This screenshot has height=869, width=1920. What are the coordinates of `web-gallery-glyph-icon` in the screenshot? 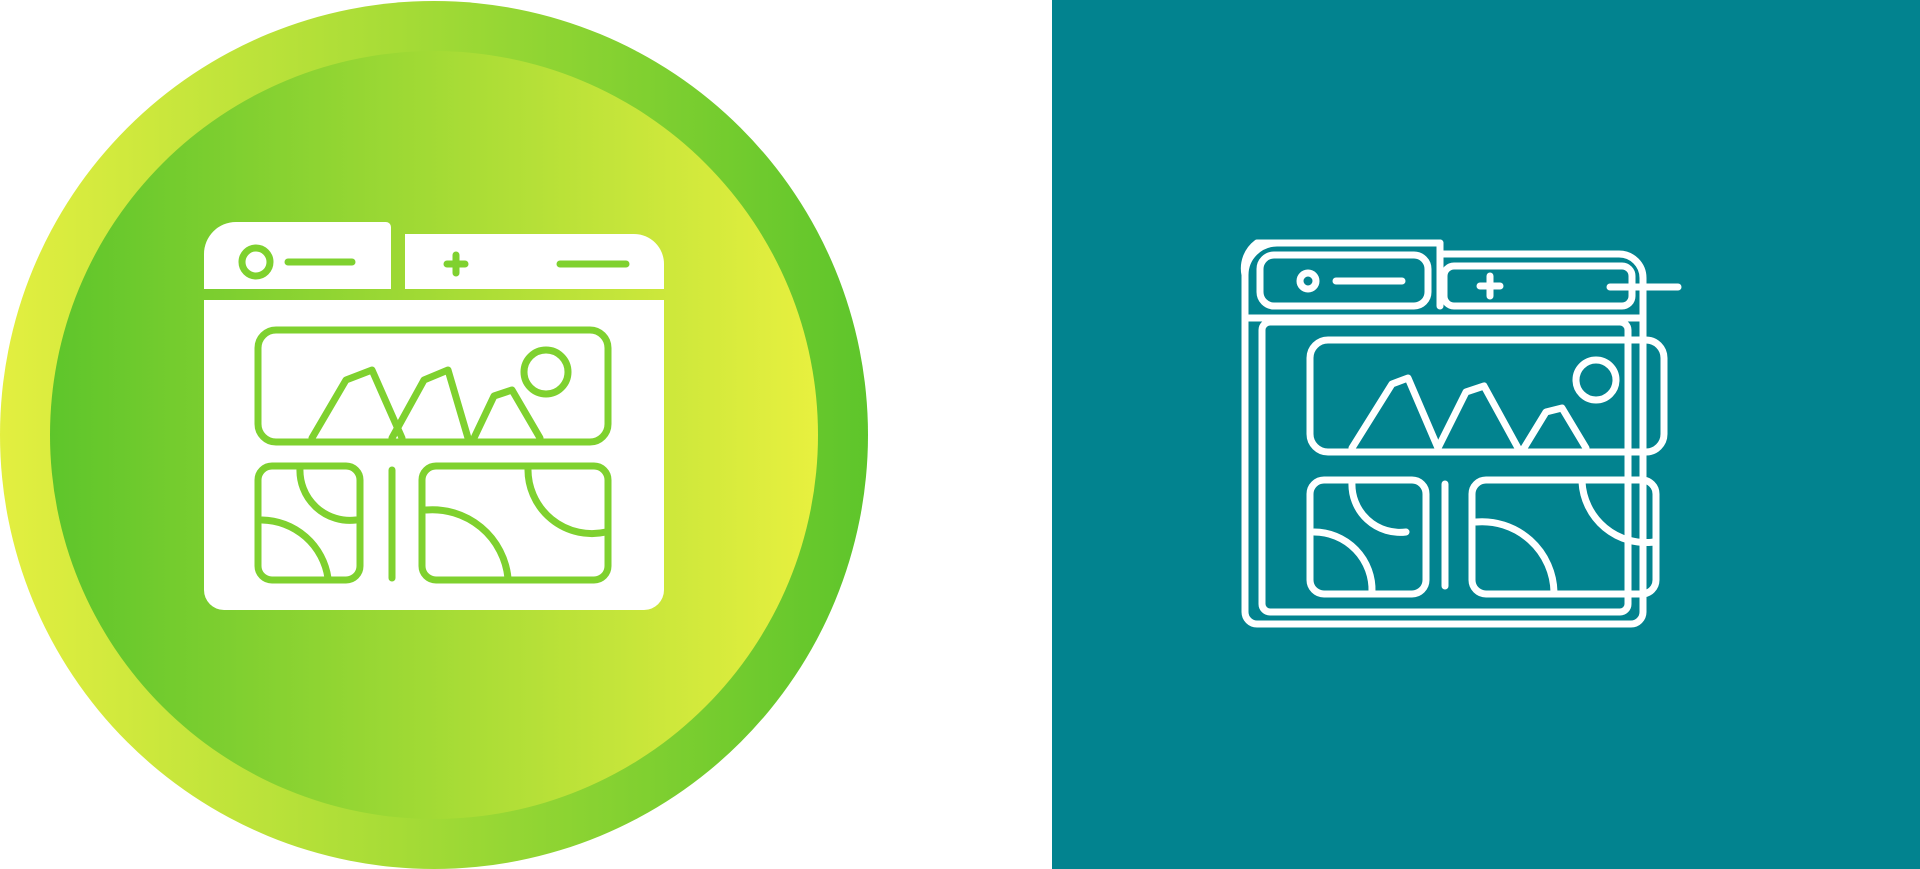 It's located at (434, 416).